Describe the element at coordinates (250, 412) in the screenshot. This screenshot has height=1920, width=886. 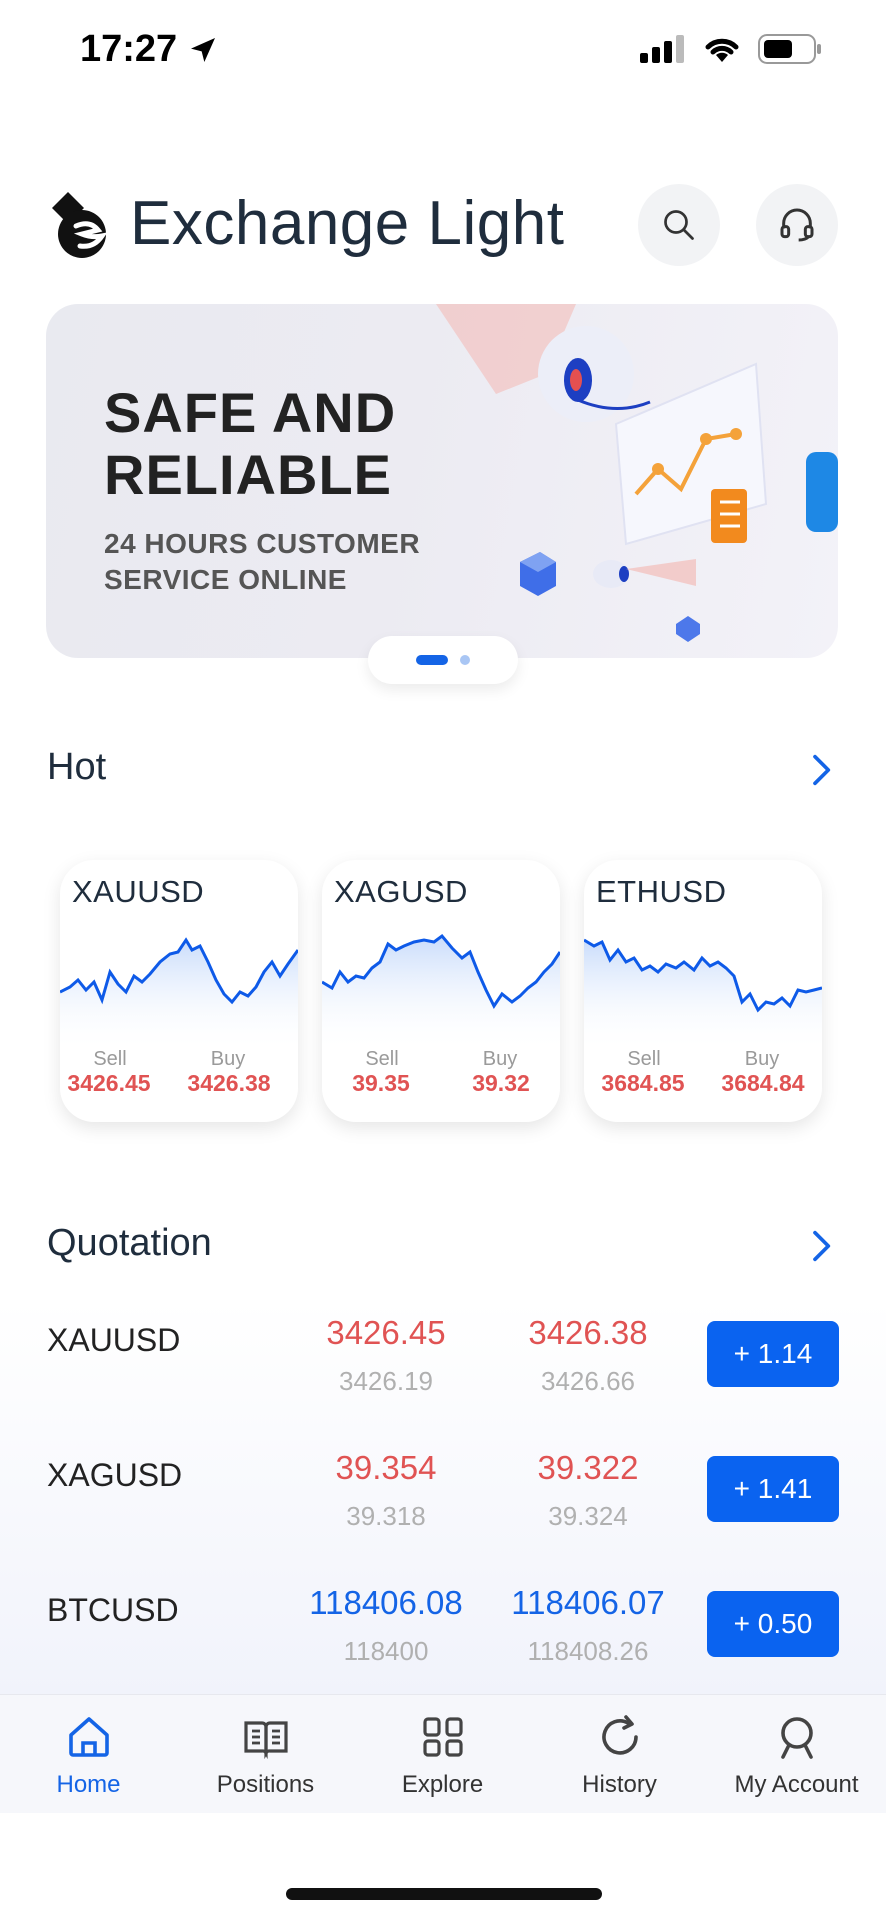
I see `banner-headline-line1: SAFE AND` at that location.